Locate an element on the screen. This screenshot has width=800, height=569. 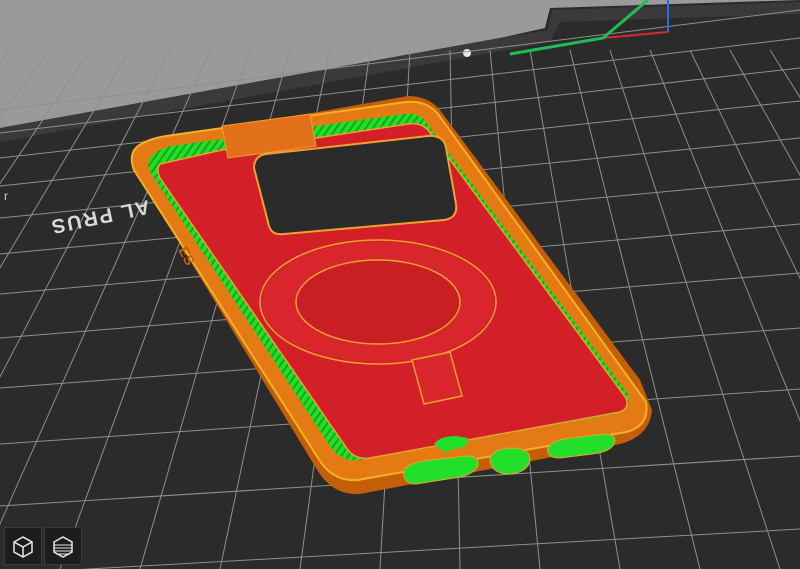
bed-label-partial: r is located at coordinates (6, 196).